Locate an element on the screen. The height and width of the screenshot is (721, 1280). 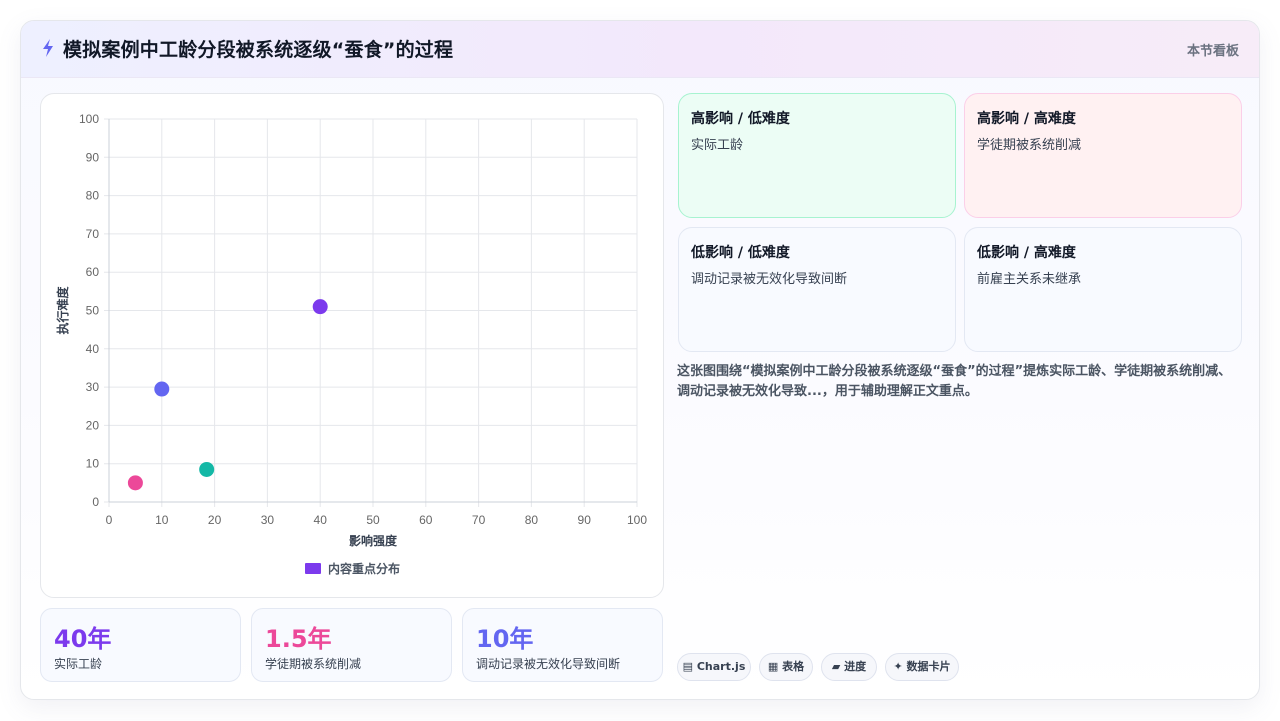
chip-progress: ▰ 进度 is located at coordinates (849, 667).